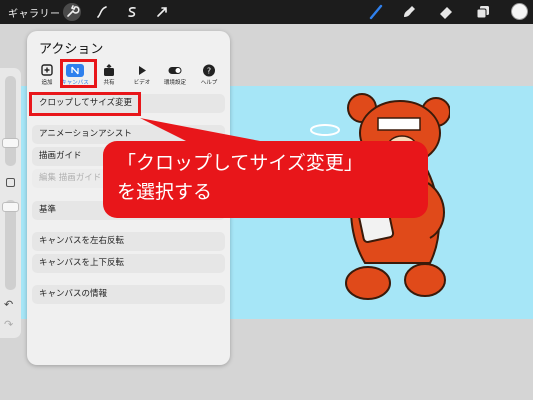  What do you see at coordinates (102, 12) in the screenshot?
I see `magic-wand-icon` at bounding box center [102, 12].